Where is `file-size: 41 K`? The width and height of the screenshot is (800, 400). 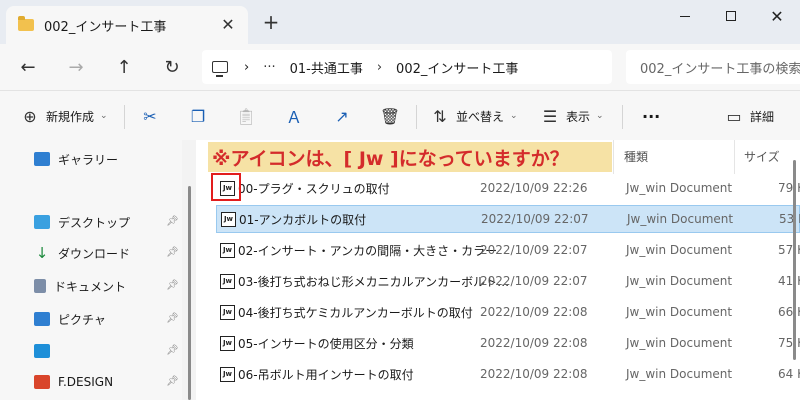 file-size: 41 K is located at coordinates (789, 281).